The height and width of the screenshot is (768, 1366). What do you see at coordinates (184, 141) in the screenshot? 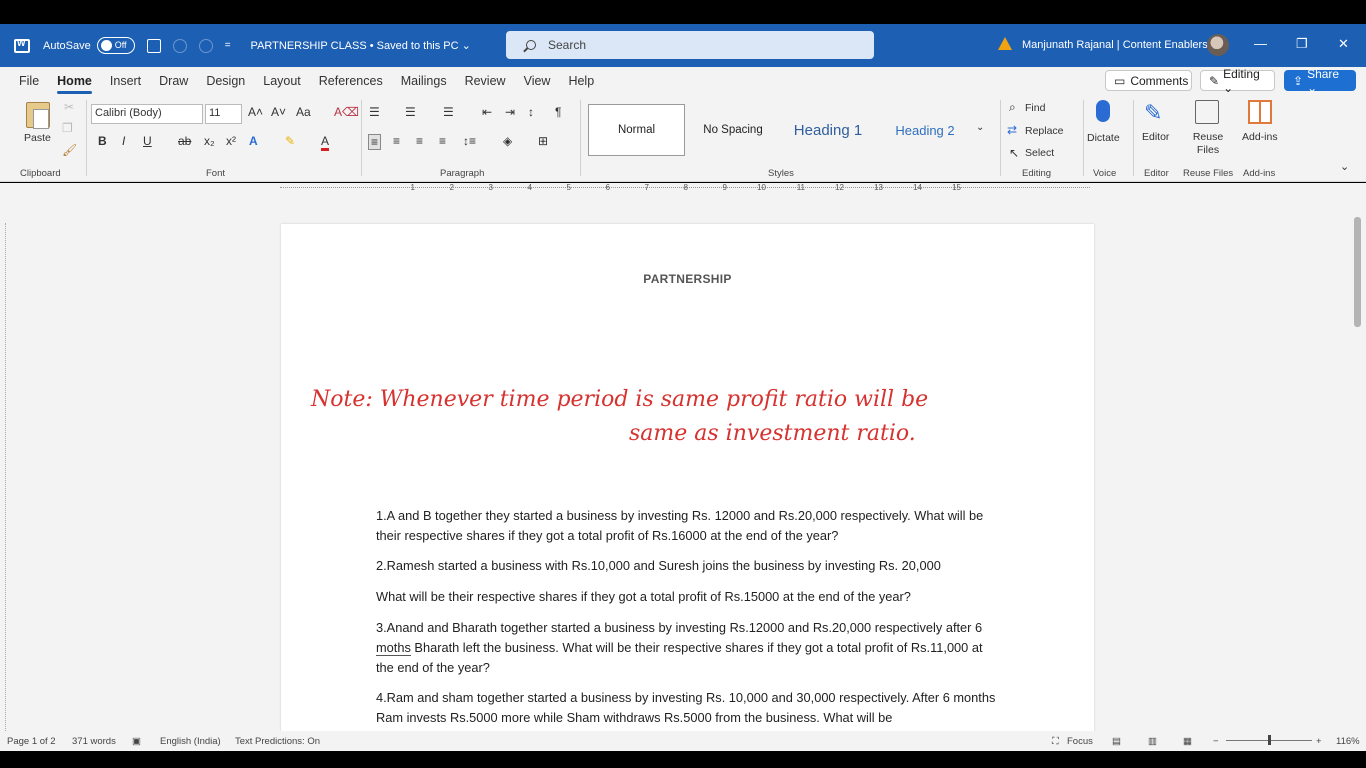
I see `strikethrough-icon: ab` at bounding box center [184, 141].